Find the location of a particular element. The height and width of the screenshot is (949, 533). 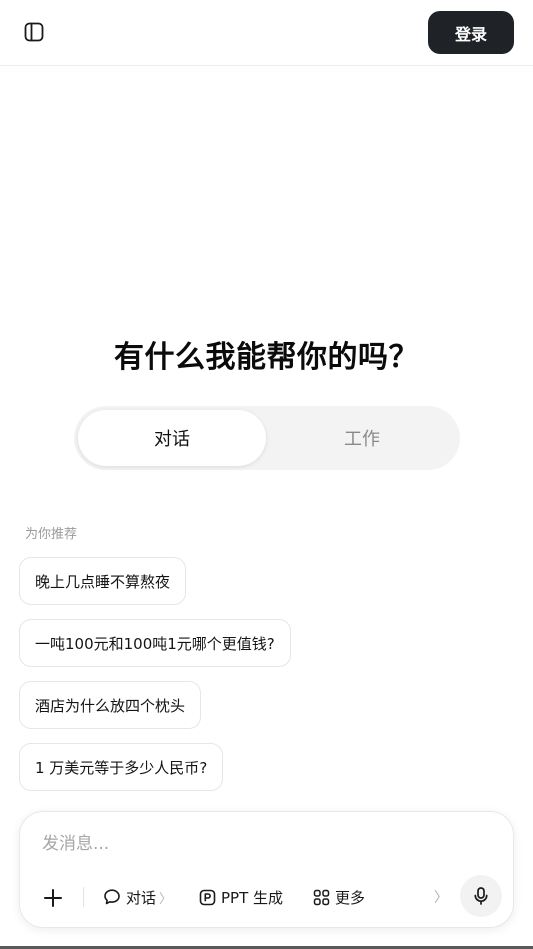

tool-ppt-button: PPT 生成 is located at coordinates (241, 897).